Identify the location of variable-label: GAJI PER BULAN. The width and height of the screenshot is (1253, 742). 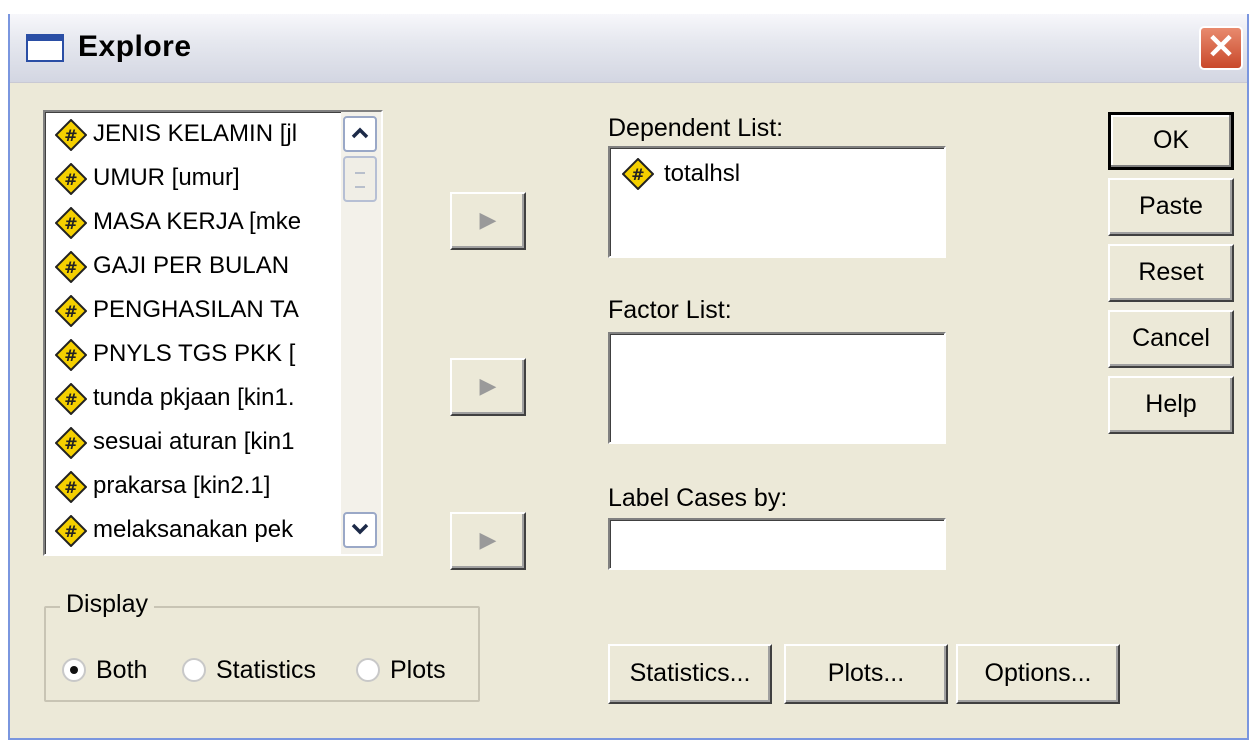
(191, 265).